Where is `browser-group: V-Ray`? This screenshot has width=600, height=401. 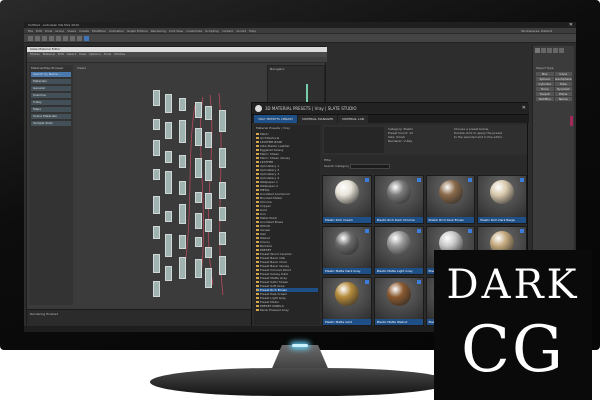 browser-group: V-Ray is located at coordinates (51, 102).